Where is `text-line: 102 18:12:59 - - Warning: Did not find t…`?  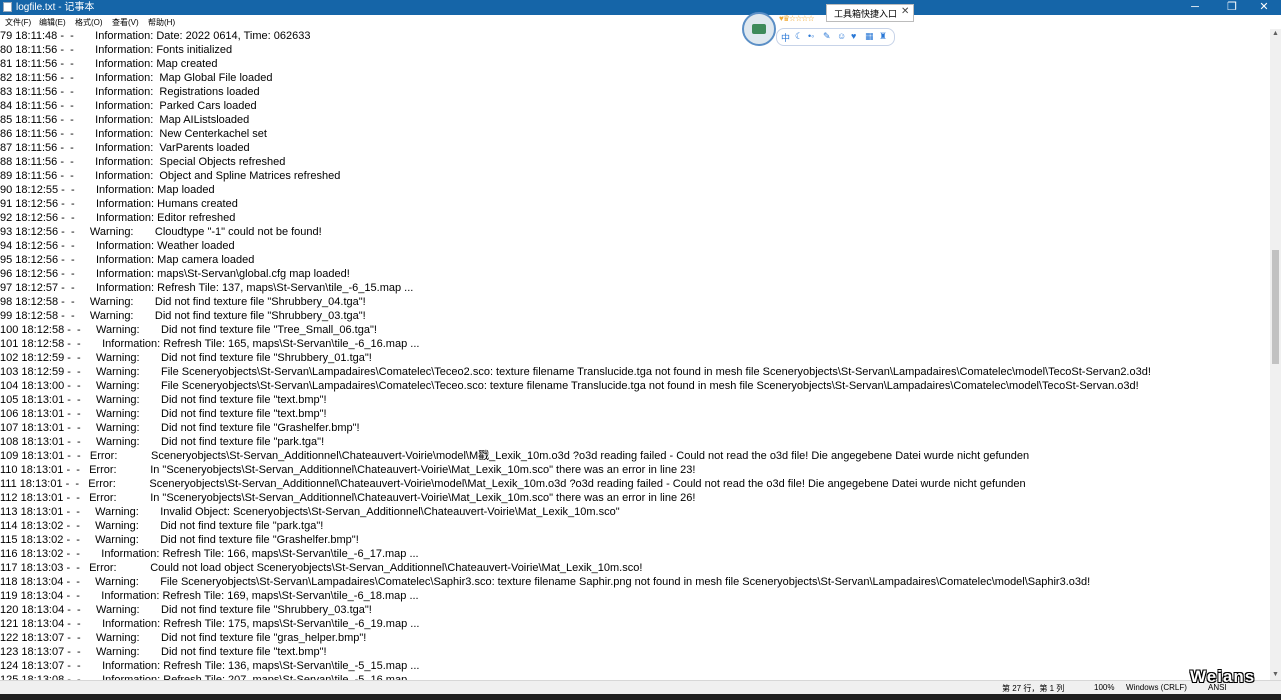
text-line: 102 18:12:59 - - Warning: Did not find t… is located at coordinates (186, 358).